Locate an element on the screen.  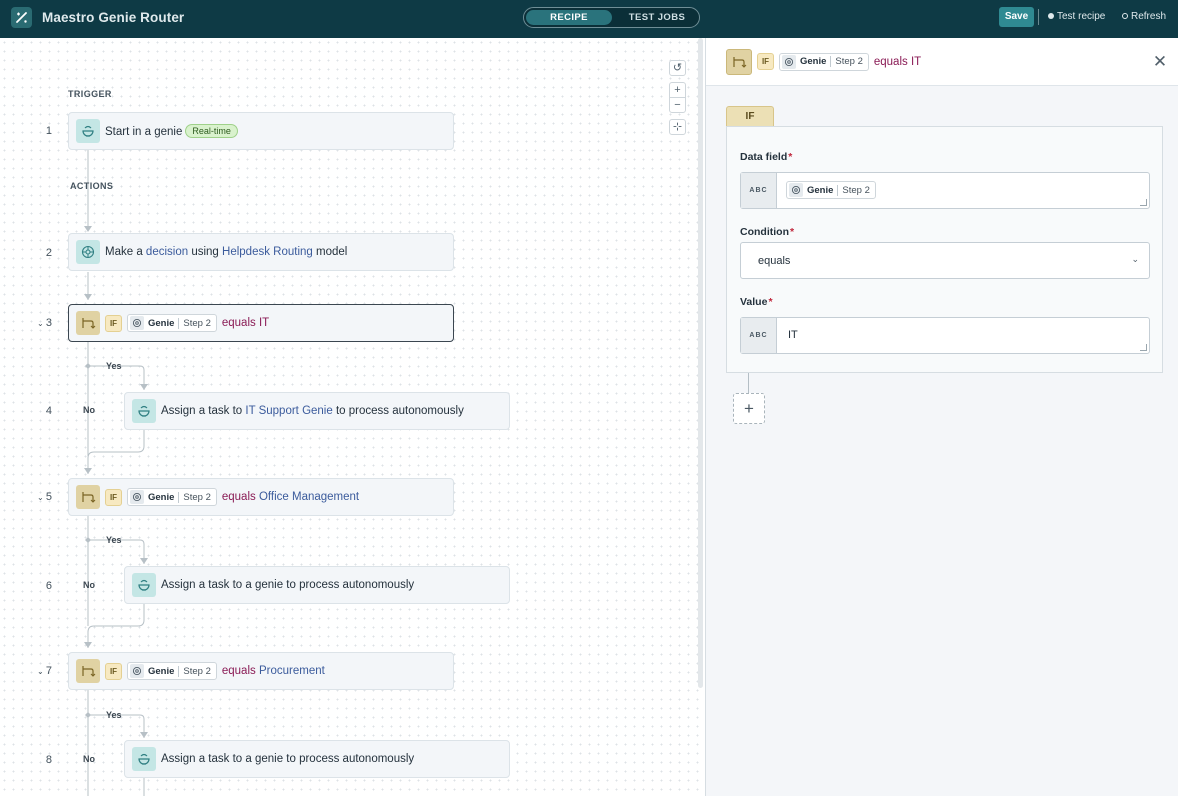
step-7-if-condition: IF Genie Step 2 equals Procurement is located at coordinates (261, 671).